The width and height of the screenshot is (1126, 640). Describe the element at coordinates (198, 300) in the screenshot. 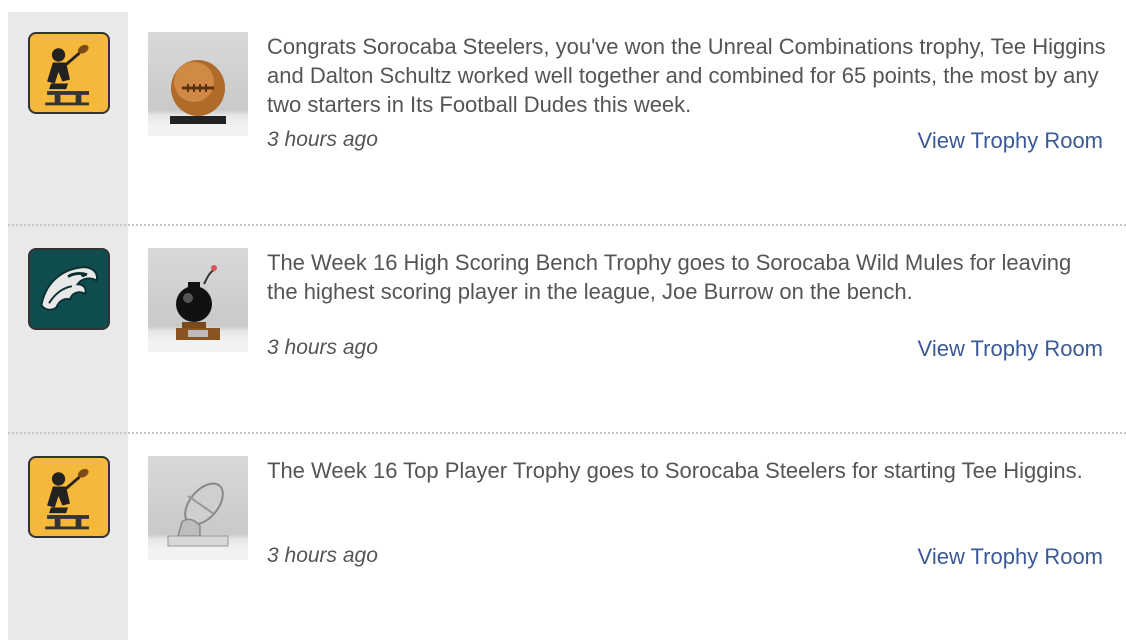

I see `bomb-trophy-icon` at that location.